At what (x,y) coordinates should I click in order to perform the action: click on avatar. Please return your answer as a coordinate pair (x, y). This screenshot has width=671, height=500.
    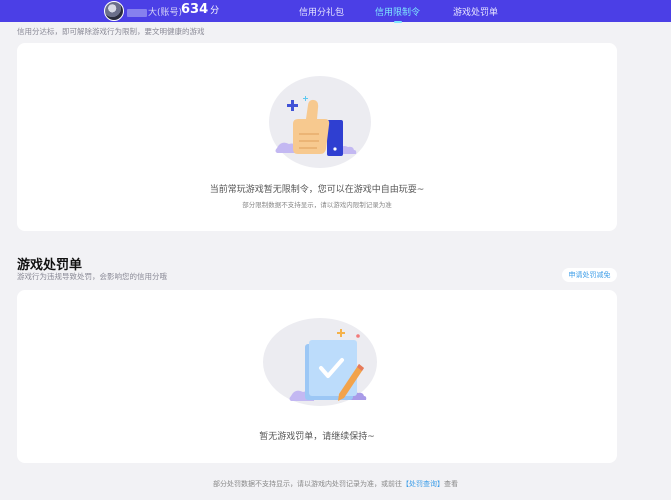
    Looking at the image, I should click on (114, 11).